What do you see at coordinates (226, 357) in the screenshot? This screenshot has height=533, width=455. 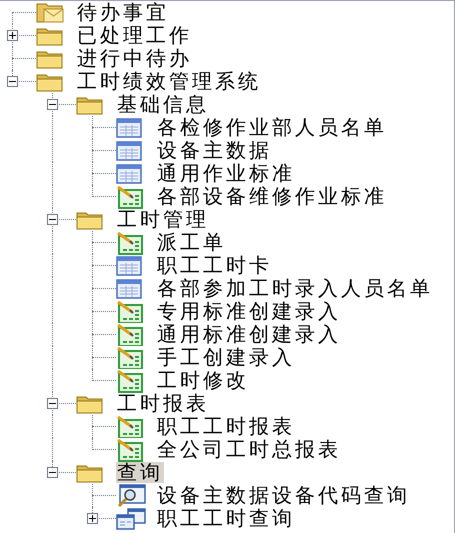 I see `tree-item: 手工创建录入` at bounding box center [226, 357].